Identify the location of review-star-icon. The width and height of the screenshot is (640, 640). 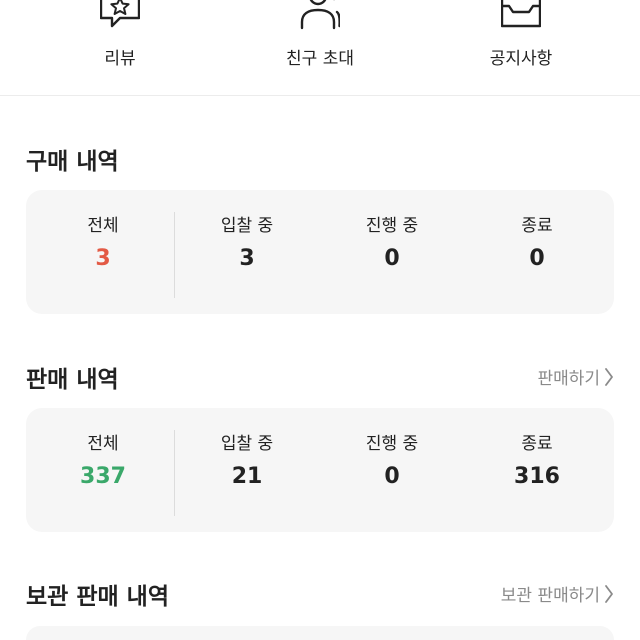
(120, 16).